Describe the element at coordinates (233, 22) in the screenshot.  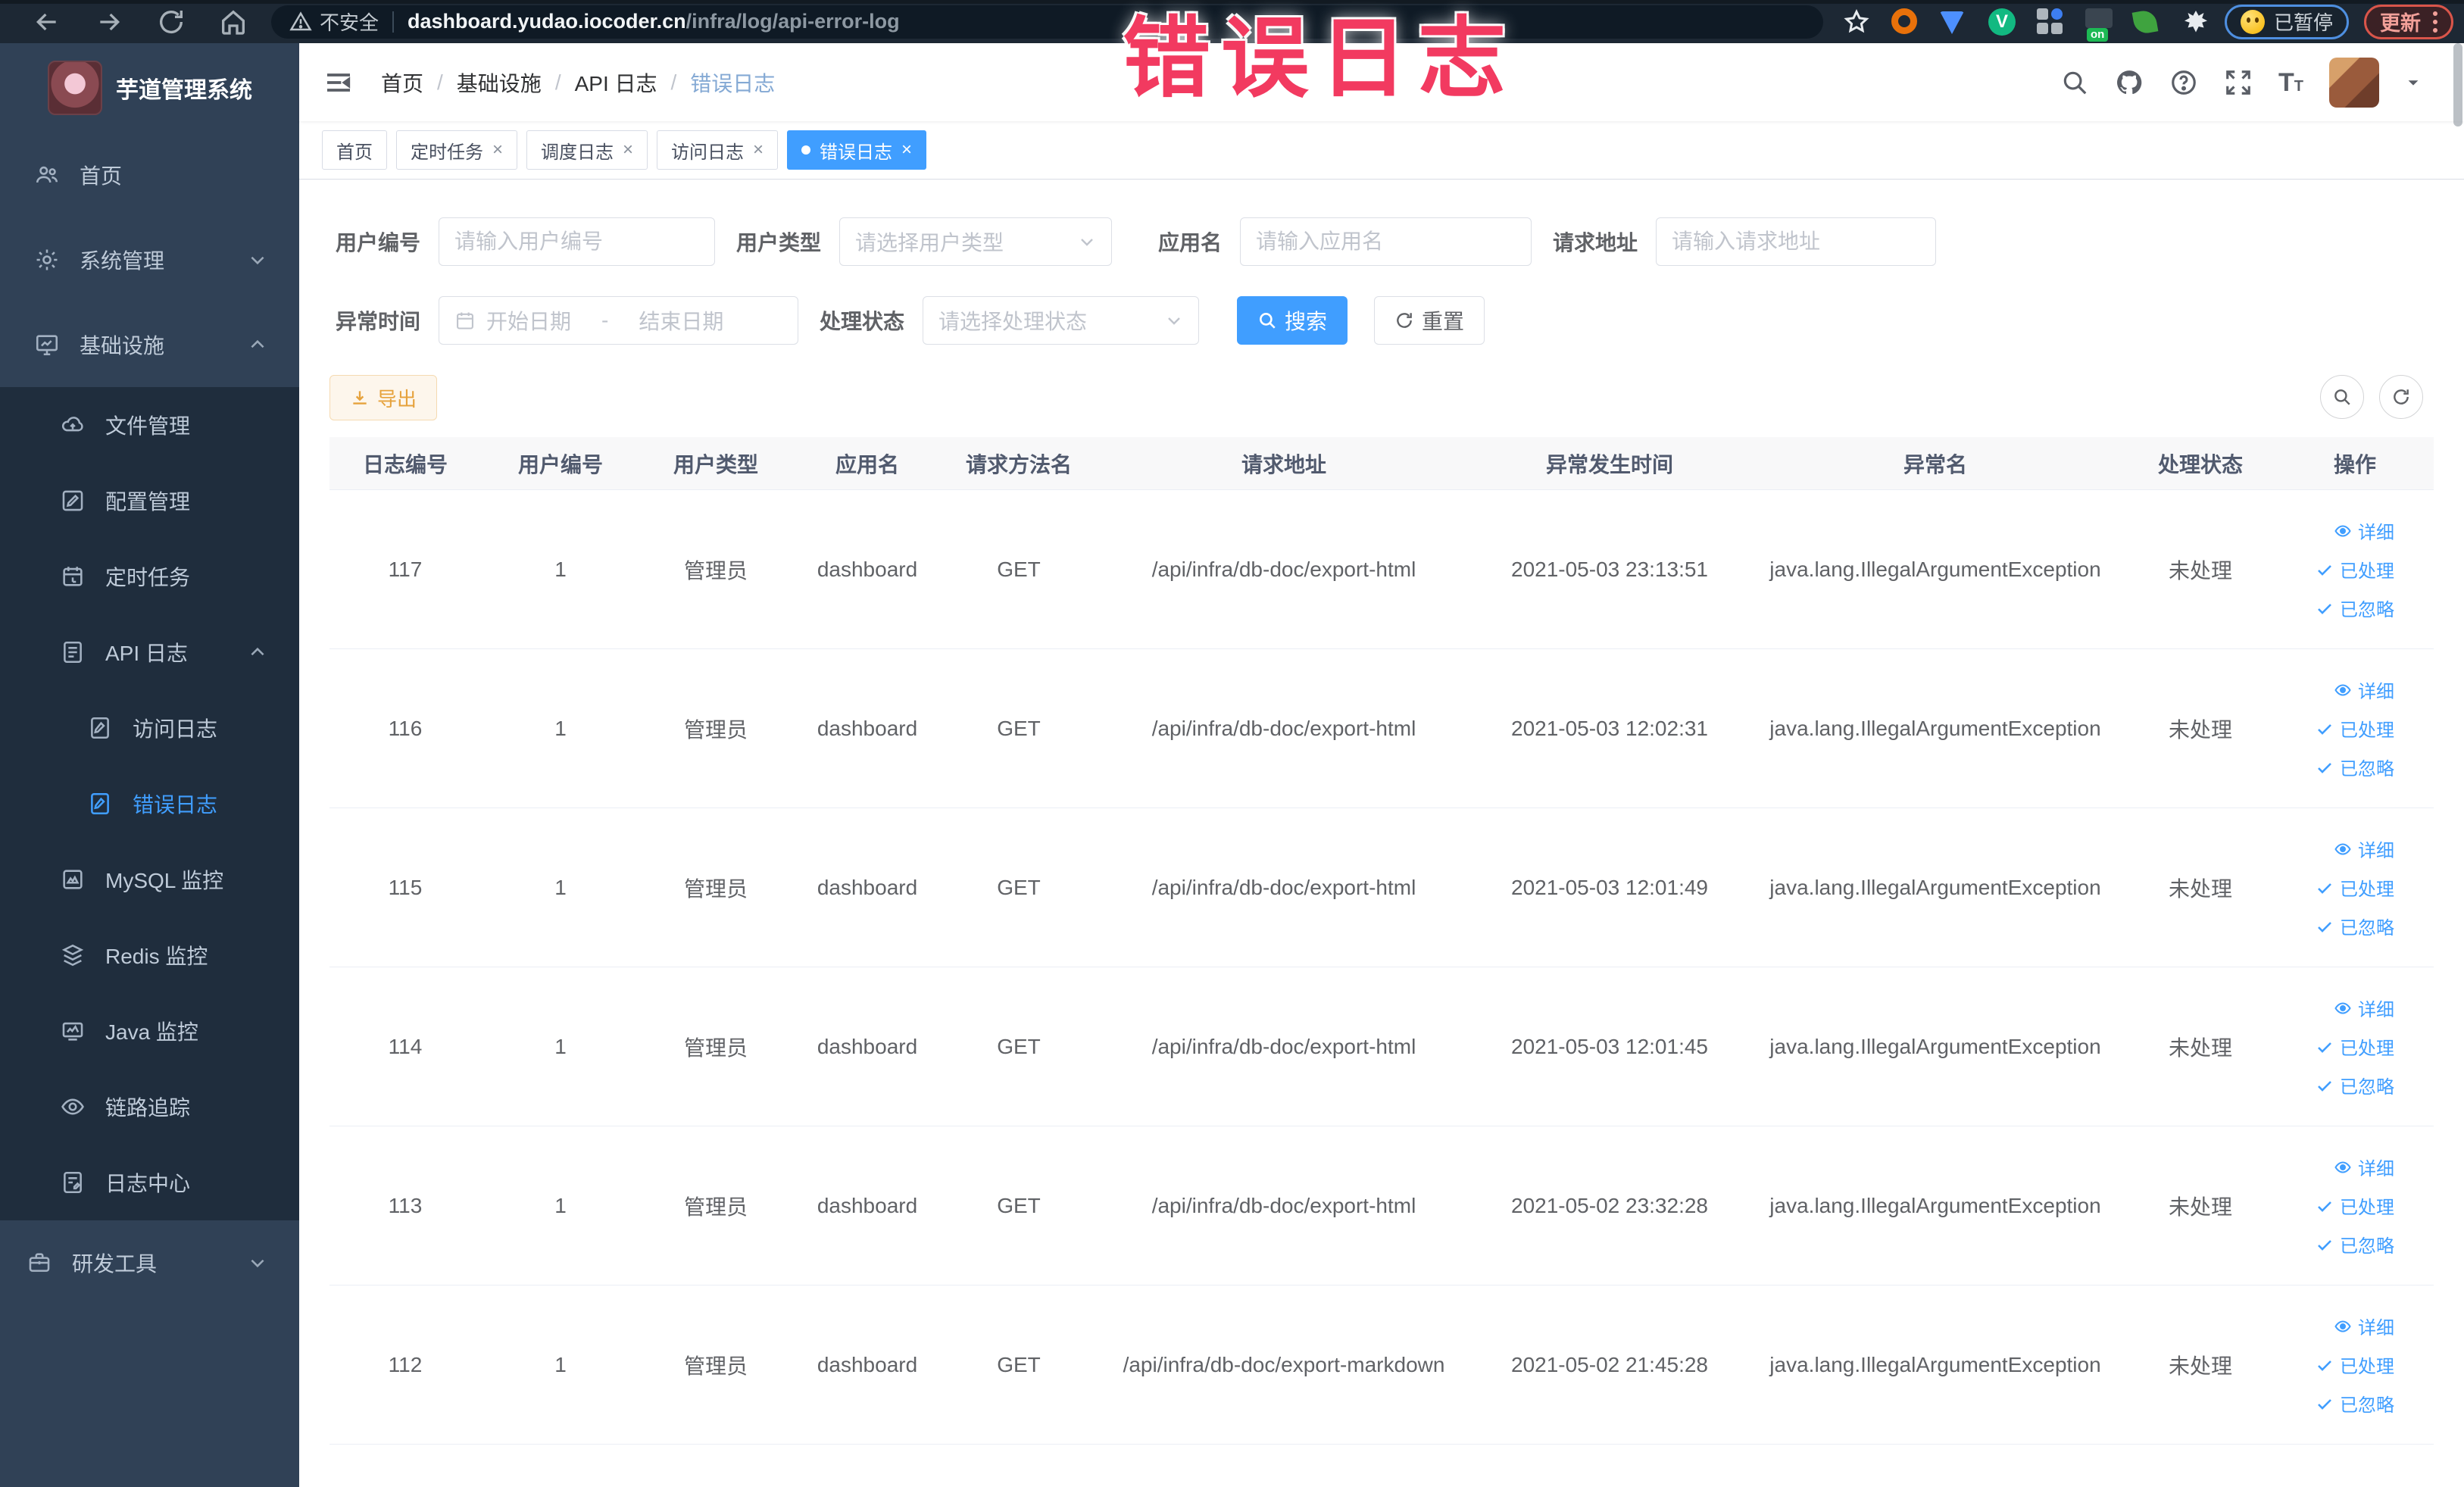
I see `browser-home-icon` at that location.